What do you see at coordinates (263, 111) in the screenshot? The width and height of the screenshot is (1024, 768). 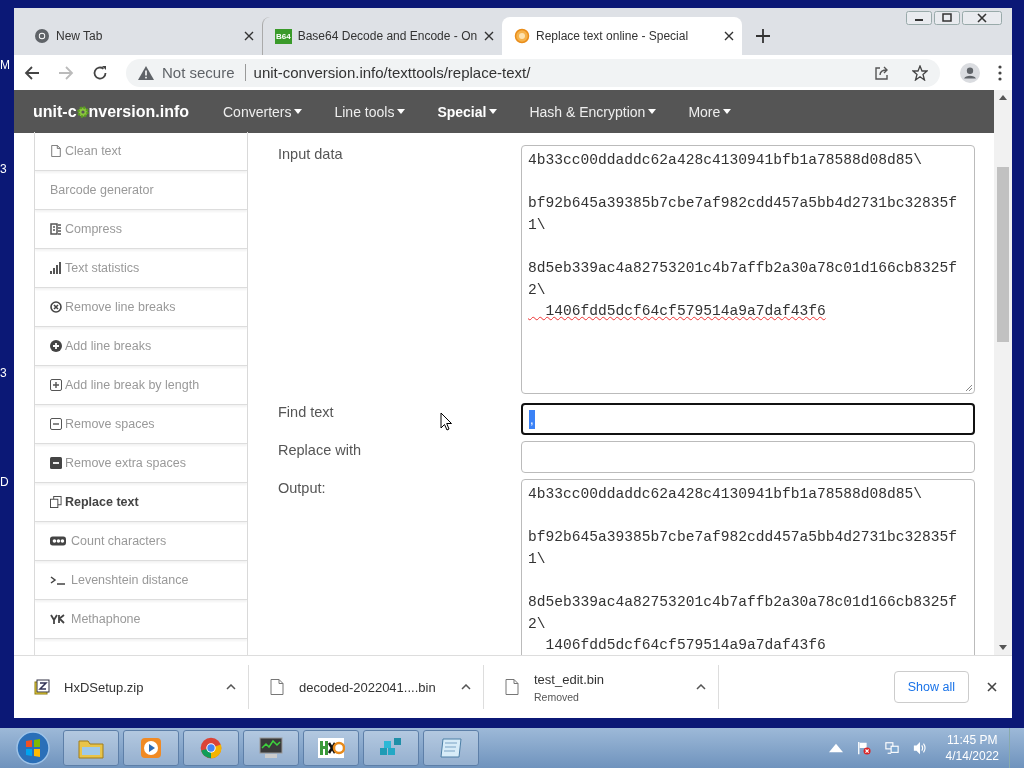 I see `nav-menu-item: Converters` at bounding box center [263, 111].